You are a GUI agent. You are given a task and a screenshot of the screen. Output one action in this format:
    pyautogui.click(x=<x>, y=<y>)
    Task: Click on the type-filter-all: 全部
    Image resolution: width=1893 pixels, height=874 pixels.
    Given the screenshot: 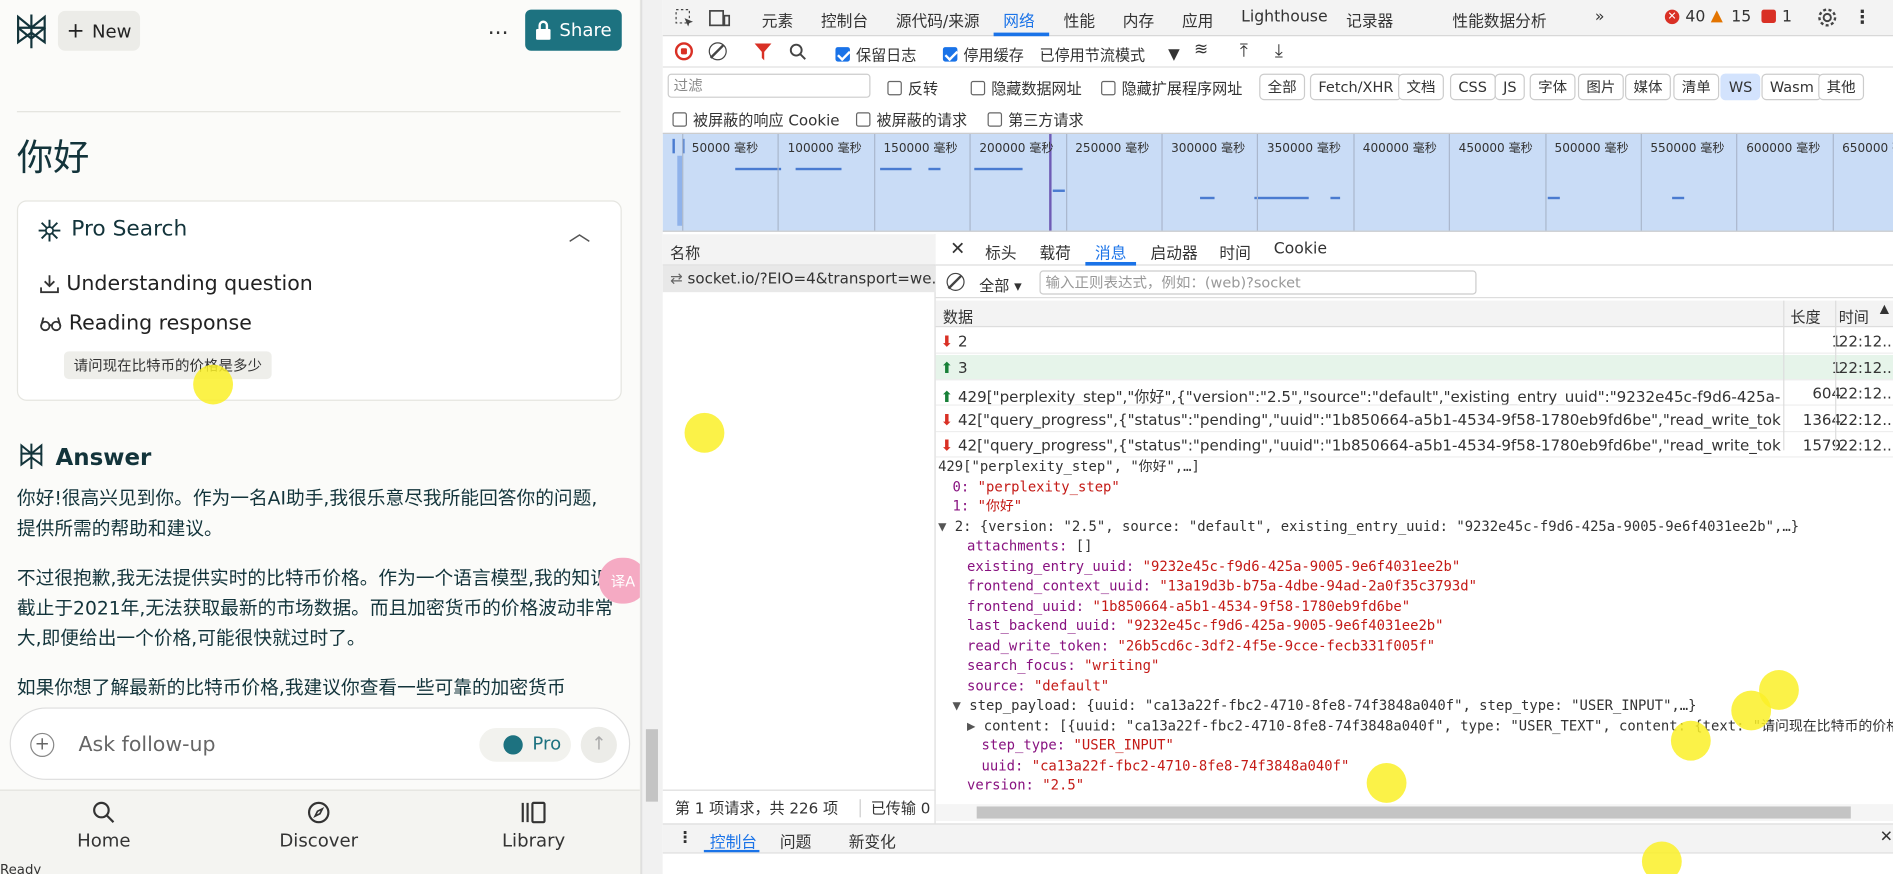 What is the action you would take?
    pyautogui.click(x=1282, y=87)
    